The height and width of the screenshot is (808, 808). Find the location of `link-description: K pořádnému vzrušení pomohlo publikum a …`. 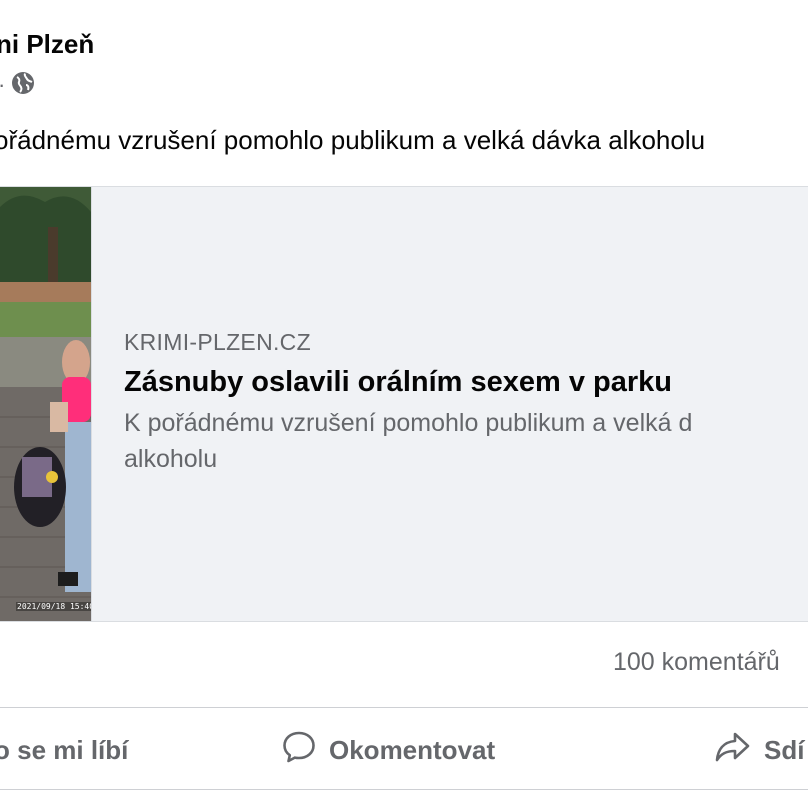

link-description: K pořádnému vzrušení pomohlo publikum a … is located at coordinates (466, 441).